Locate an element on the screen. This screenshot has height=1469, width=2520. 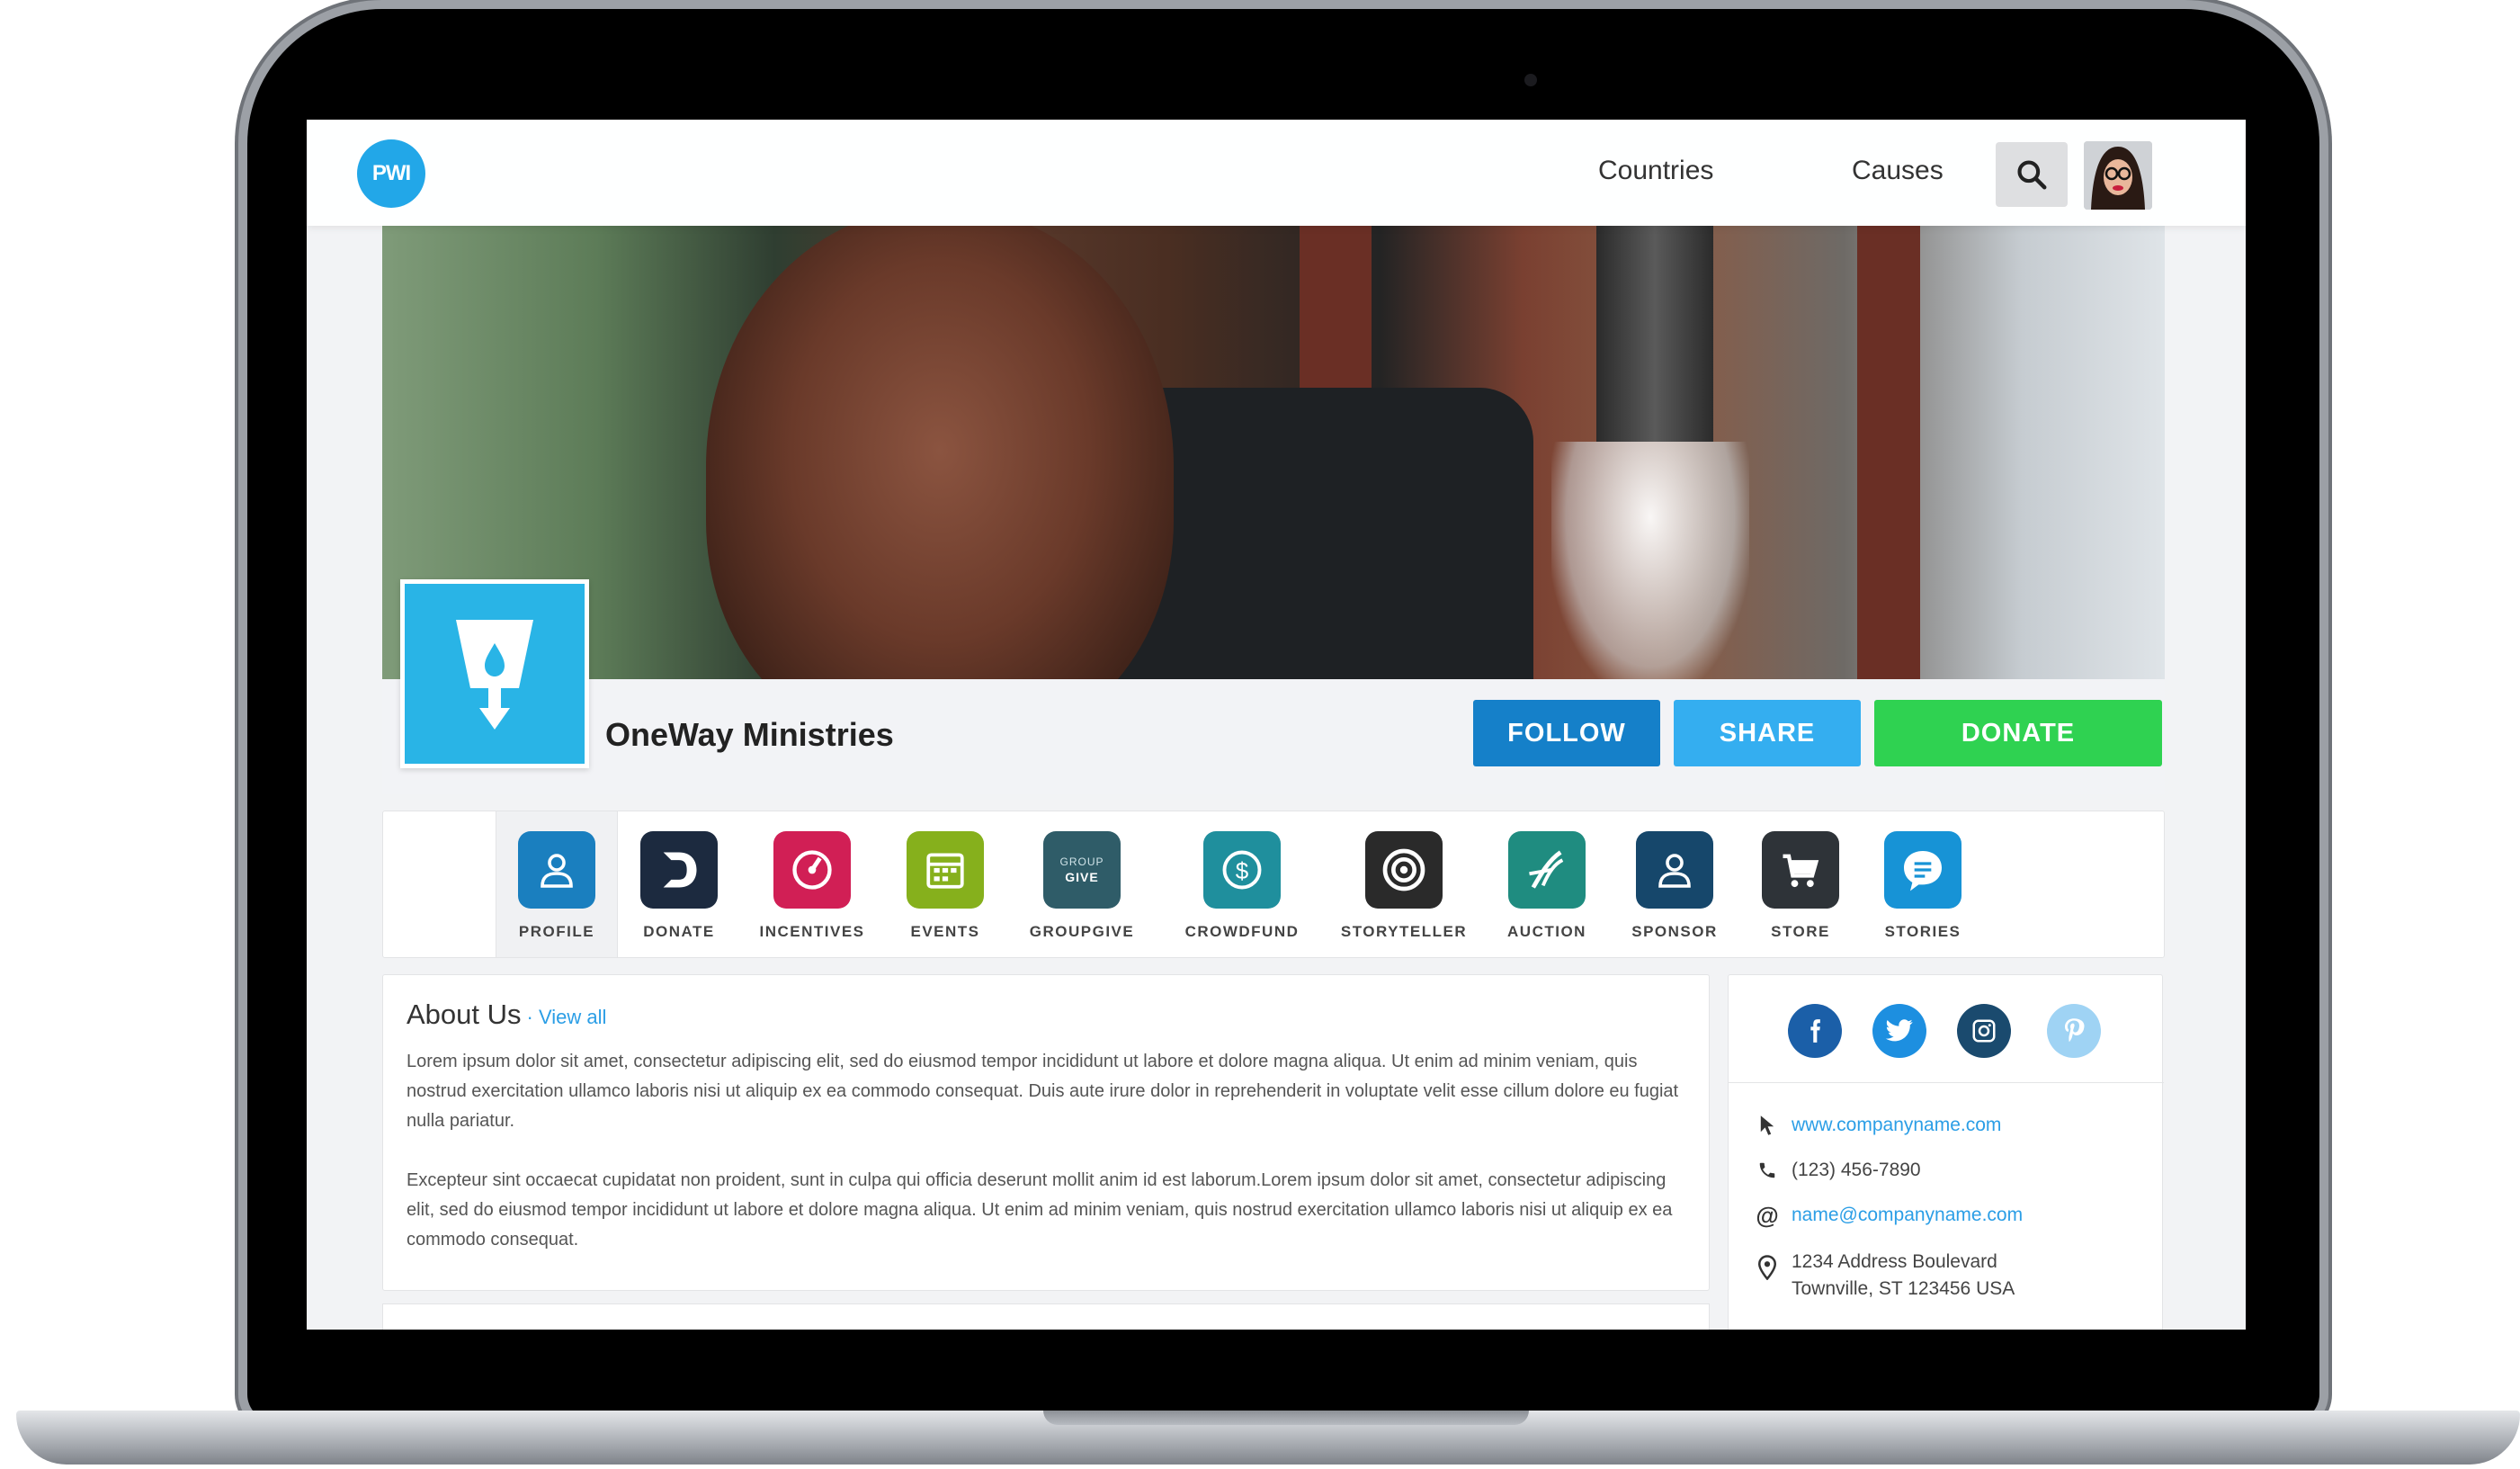
pwi-logo: PWI is located at coordinates (391, 173).